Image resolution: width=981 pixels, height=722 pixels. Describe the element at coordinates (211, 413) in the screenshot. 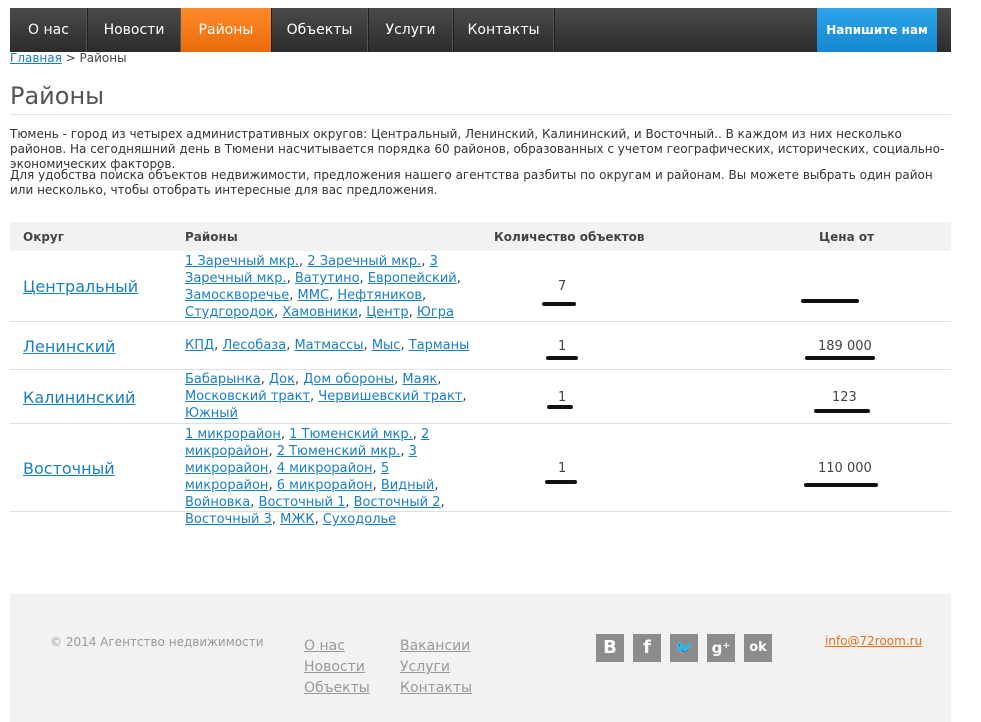

I see `district-link: Южный` at that location.